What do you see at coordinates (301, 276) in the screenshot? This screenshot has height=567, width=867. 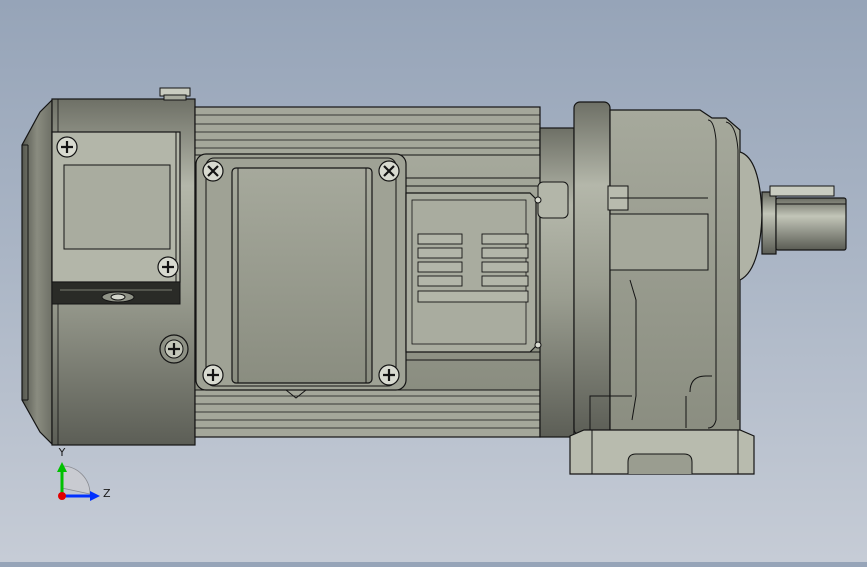 I see `terminal-box` at bounding box center [301, 276].